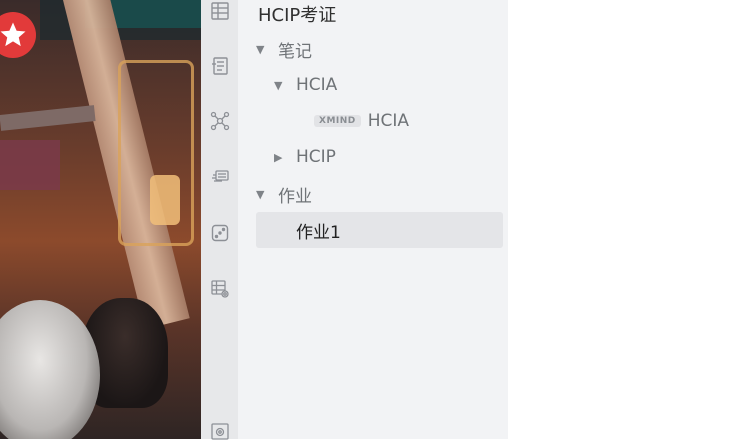 Image resolution: width=749 pixels, height=442 pixels. I want to click on document-icon, so click(220, 66).